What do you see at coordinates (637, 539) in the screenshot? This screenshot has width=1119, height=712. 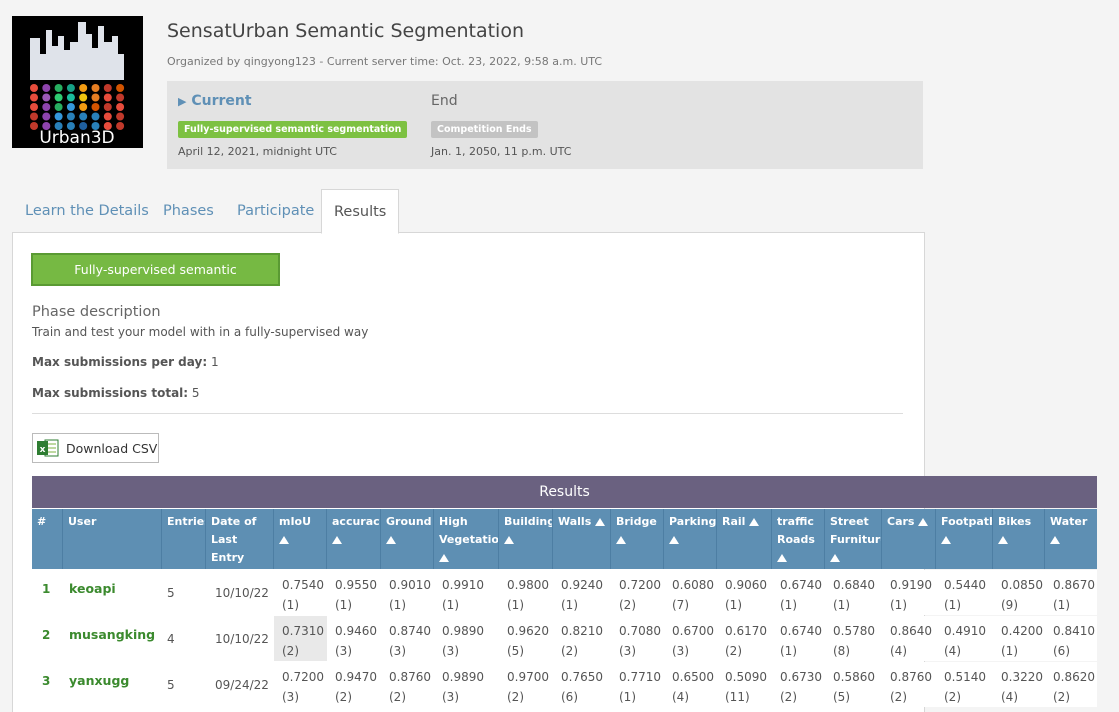 I see `column-header-bridge: Bridge` at bounding box center [637, 539].